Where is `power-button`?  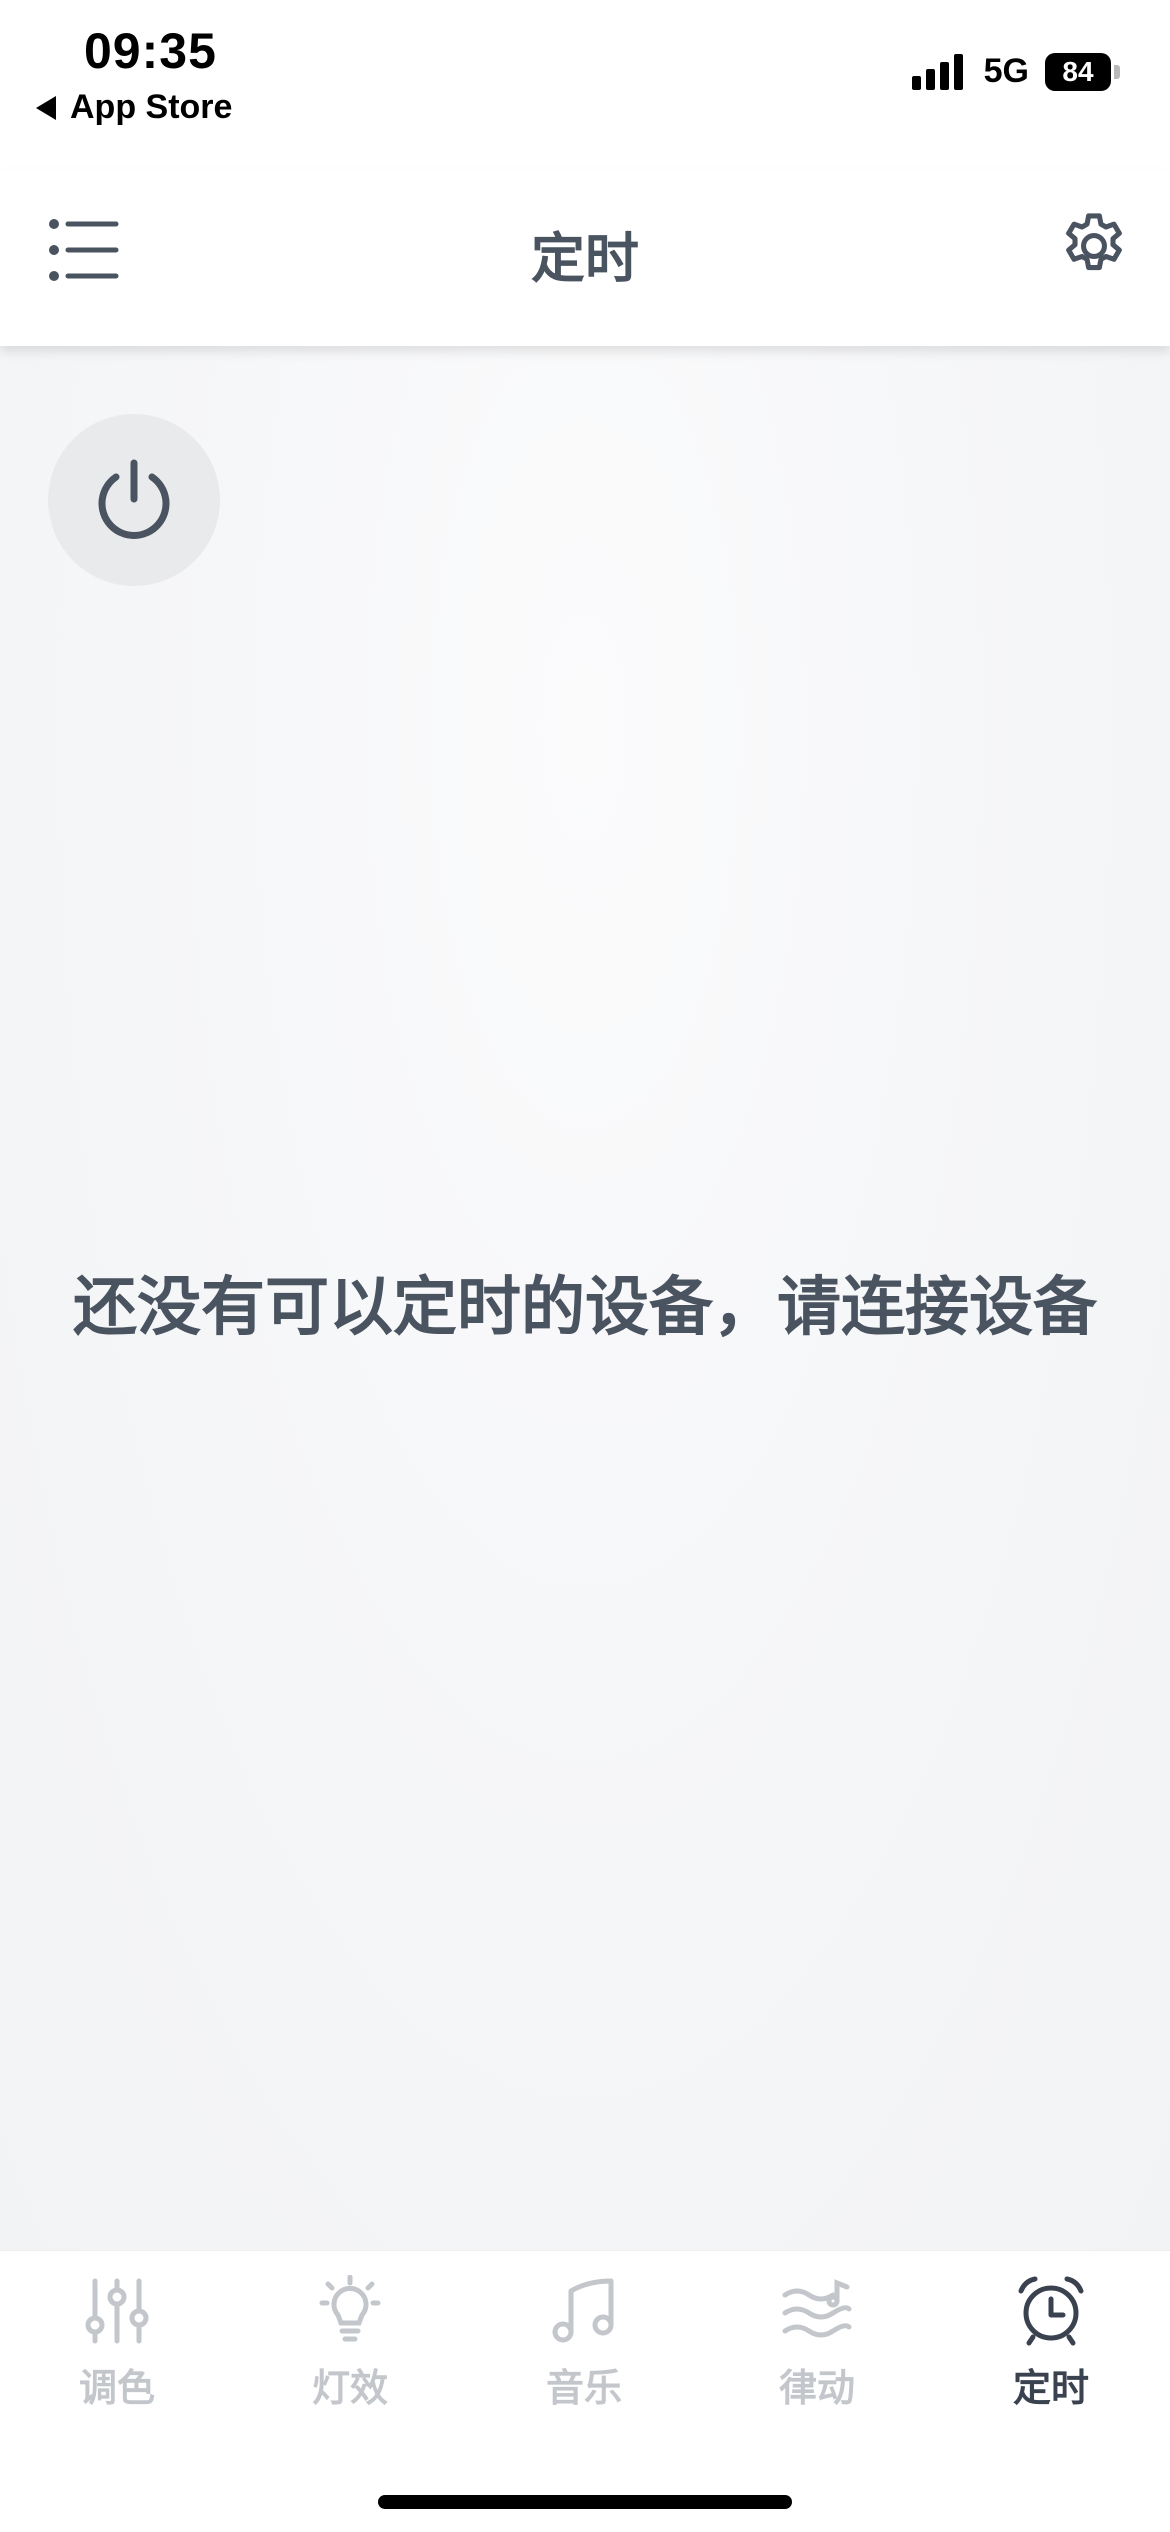
power-button is located at coordinates (134, 500).